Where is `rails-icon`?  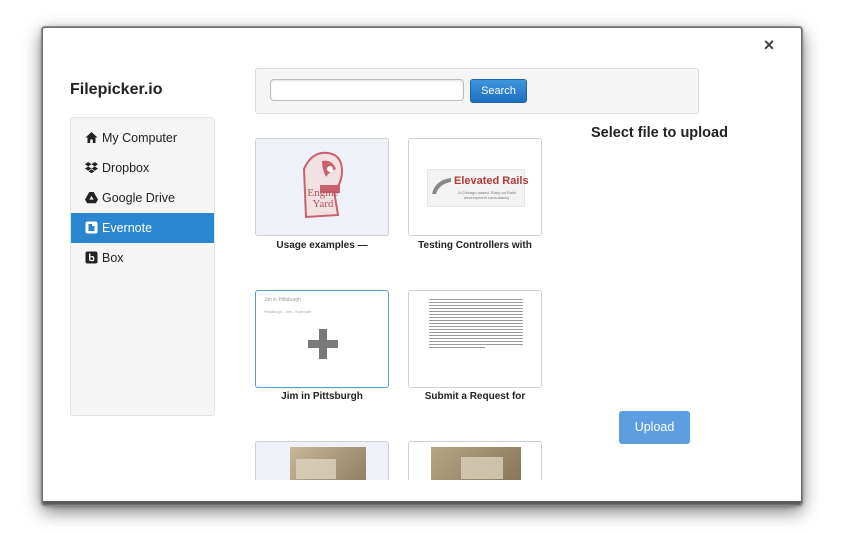
rails-icon is located at coordinates (441, 186).